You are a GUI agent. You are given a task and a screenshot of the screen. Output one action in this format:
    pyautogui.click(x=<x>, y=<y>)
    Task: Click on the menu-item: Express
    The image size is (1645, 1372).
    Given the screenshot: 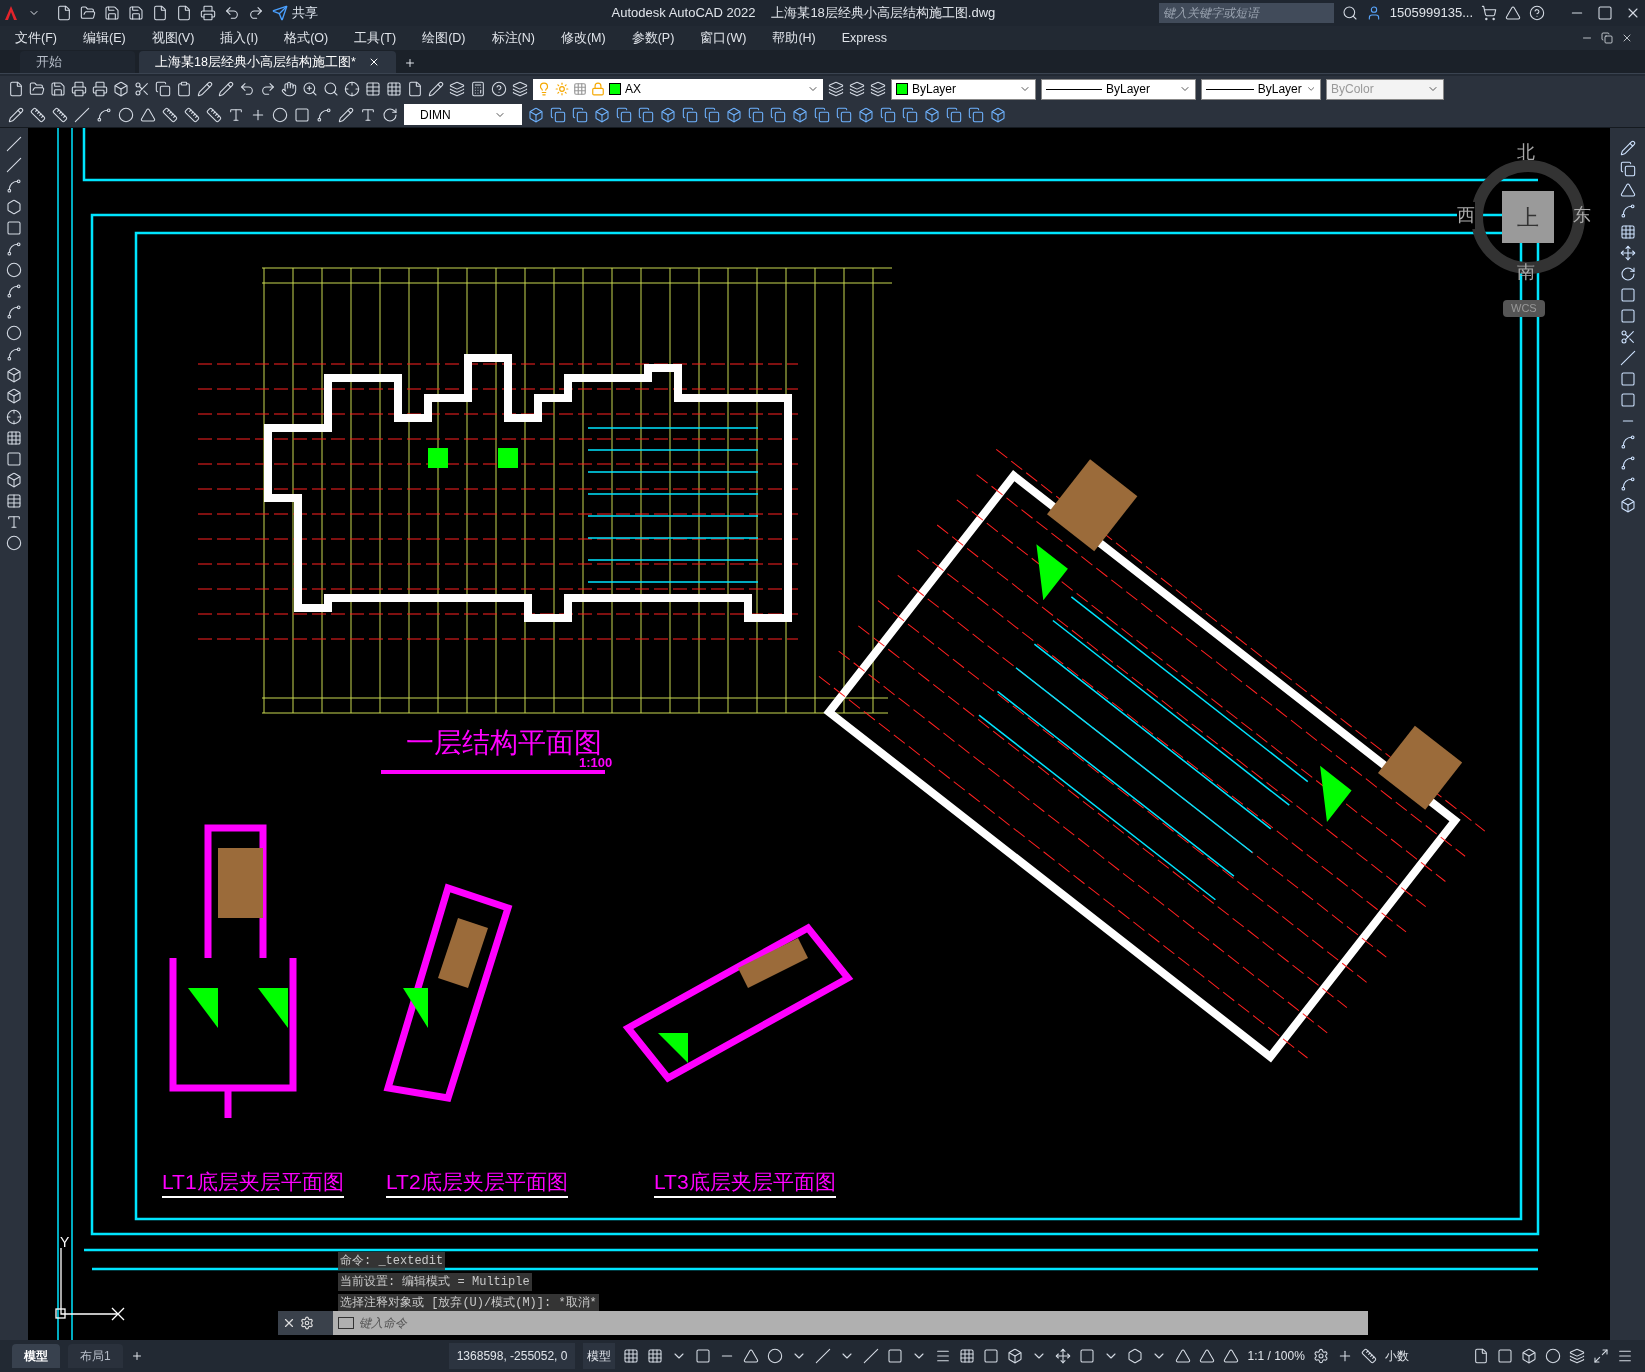 What is the action you would take?
    pyautogui.click(x=864, y=38)
    